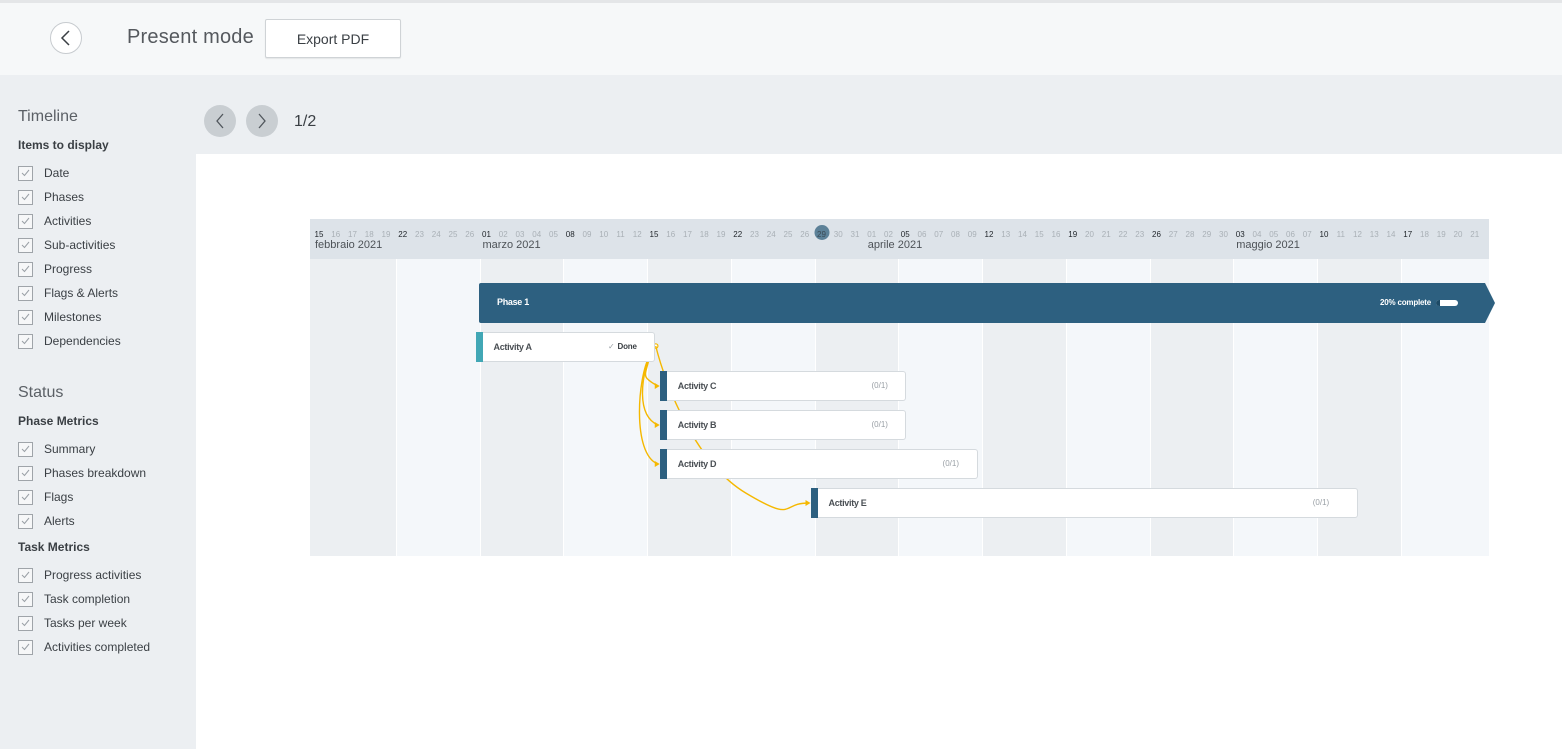  I want to click on export-pdf-button: Export PDF, so click(333, 38).